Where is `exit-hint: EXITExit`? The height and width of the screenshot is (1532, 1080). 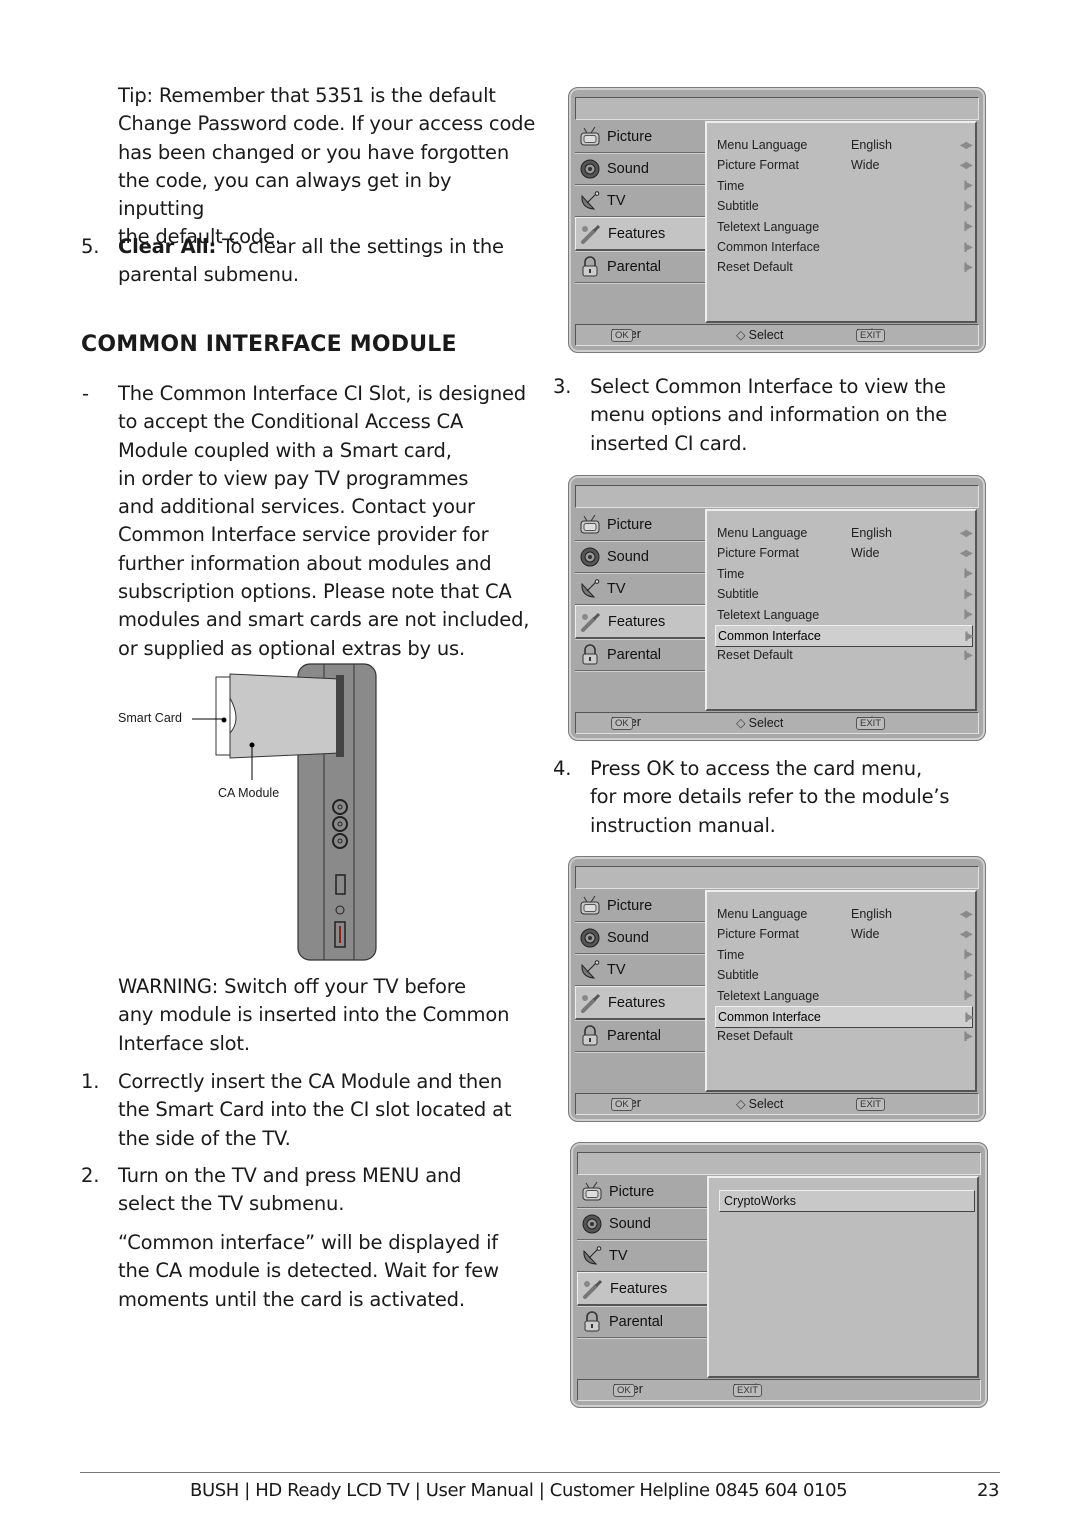
exit-hint: EXITExit is located at coordinates (871, 1103).